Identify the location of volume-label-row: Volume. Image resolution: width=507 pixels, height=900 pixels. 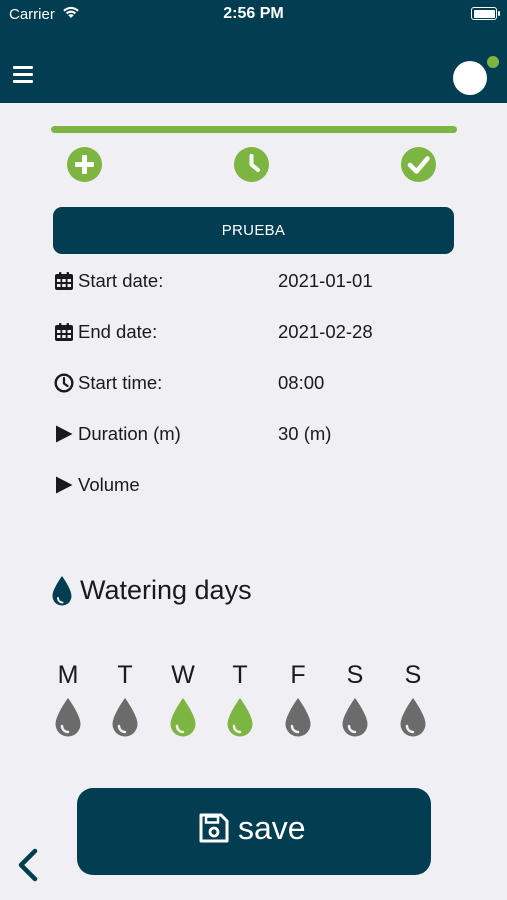
(159, 485).